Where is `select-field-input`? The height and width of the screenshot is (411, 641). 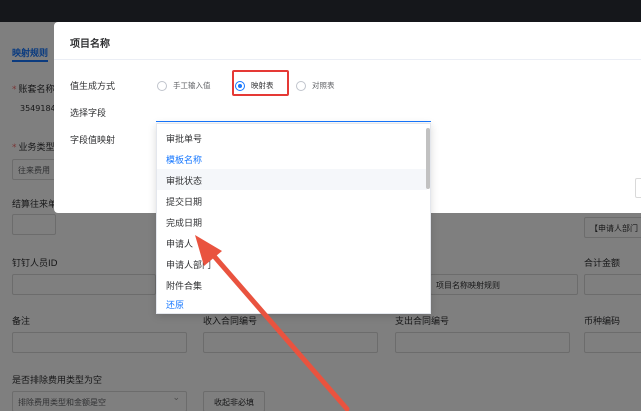
select-field-input is located at coordinates (293, 112).